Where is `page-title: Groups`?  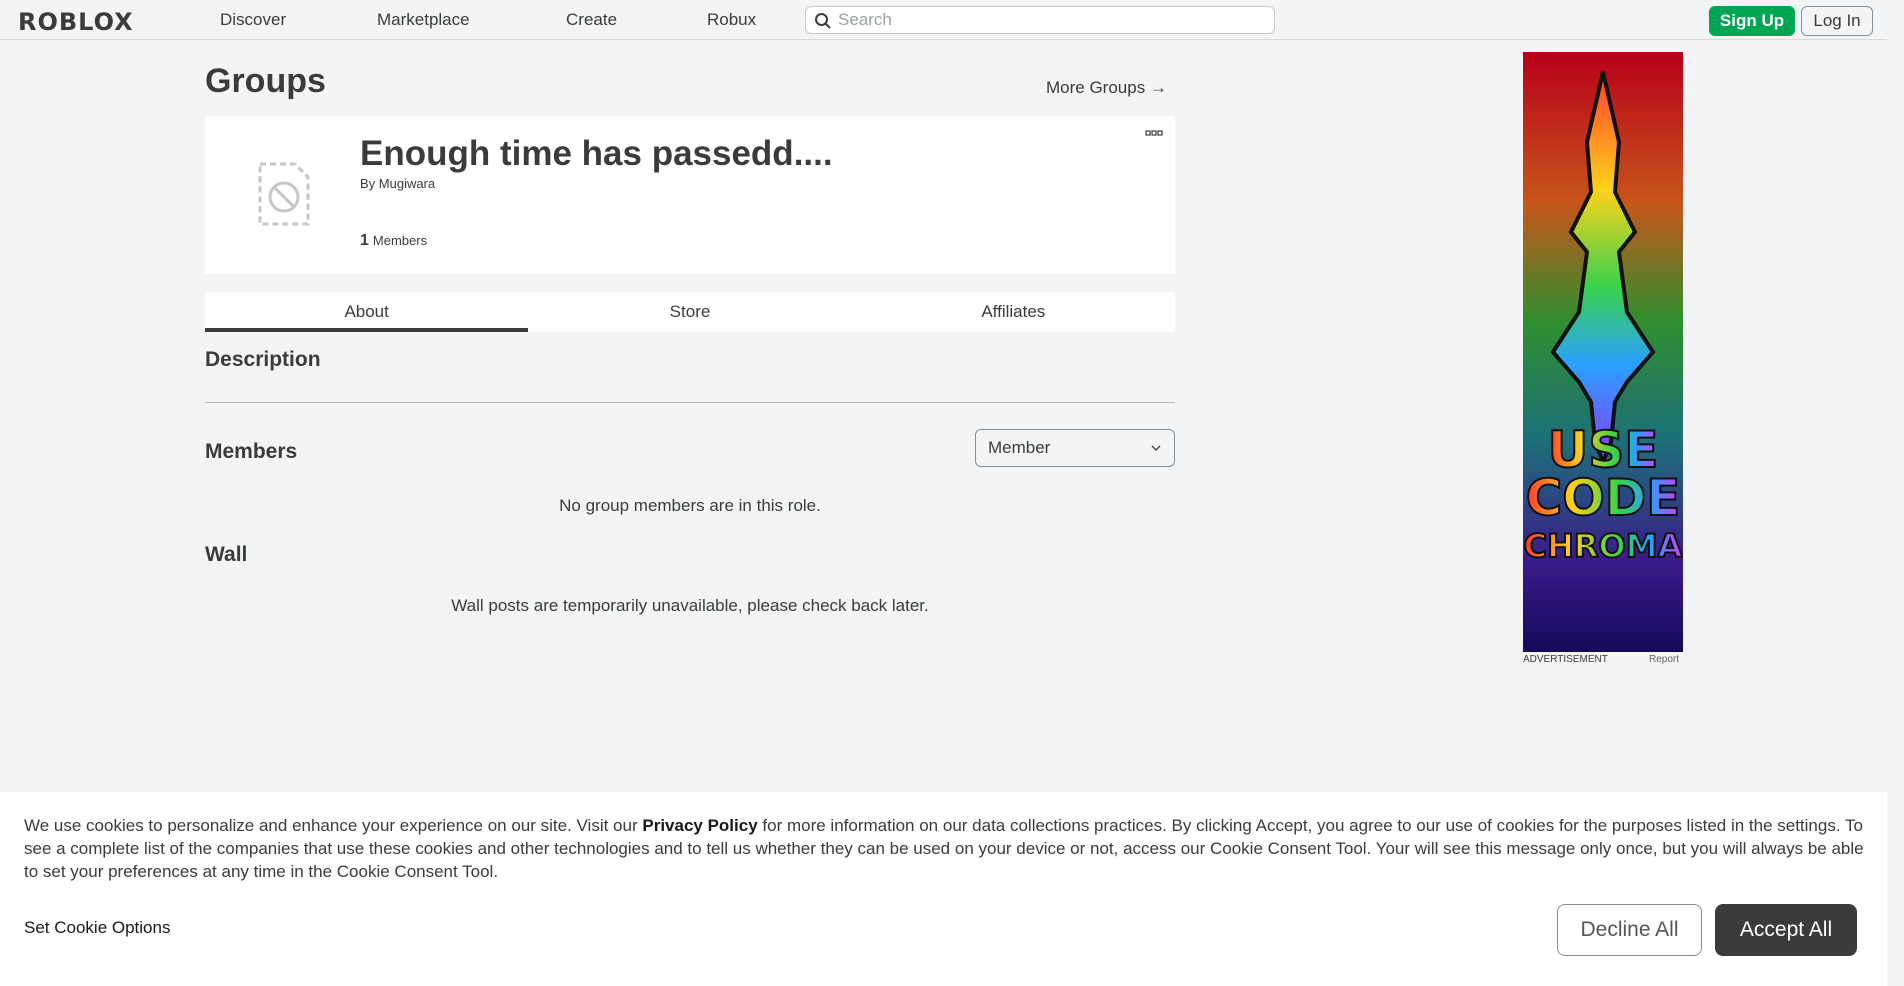 page-title: Groups is located at coordinates (265, 81).